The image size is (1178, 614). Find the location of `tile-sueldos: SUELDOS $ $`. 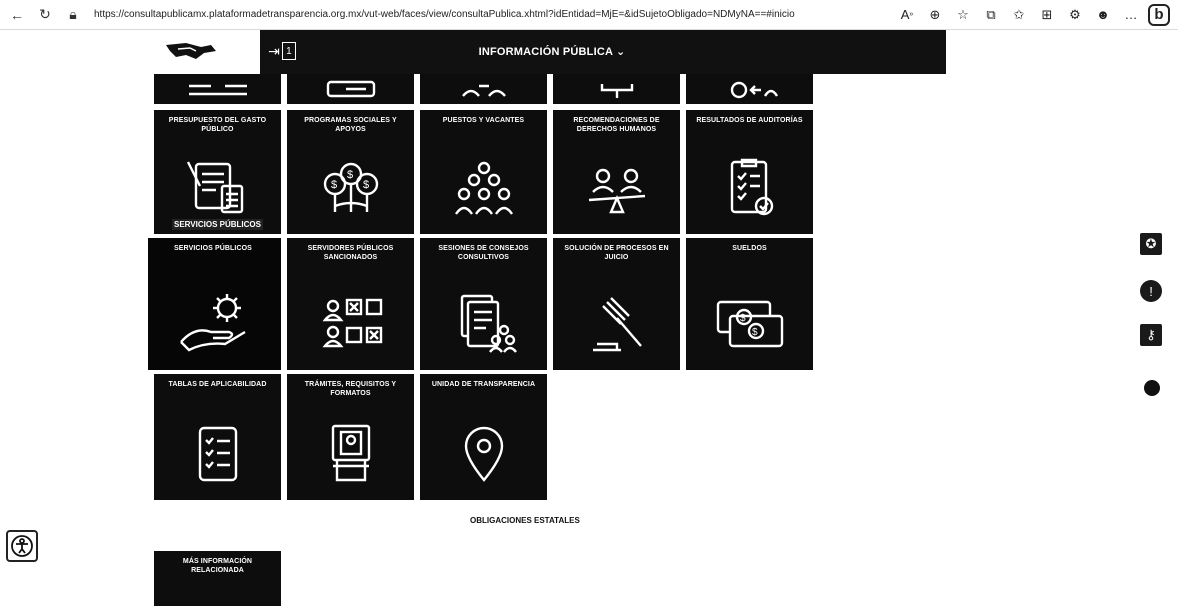

tile-sueldos: SUELDOS $ $ is located at coordinates (749, 304).